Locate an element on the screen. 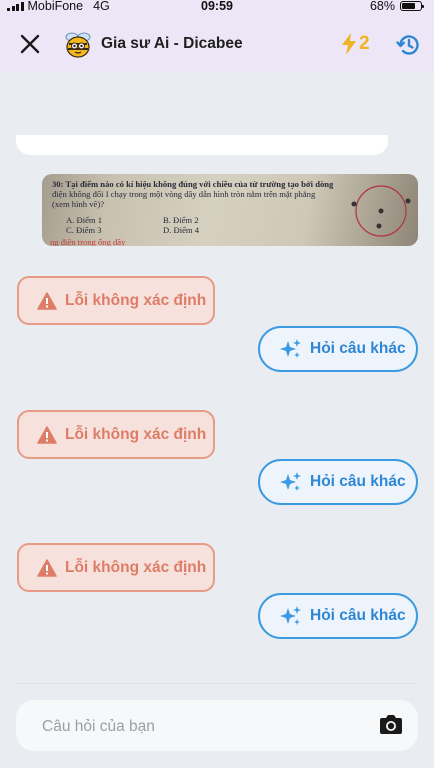  option-c: C. Điểm 3 is located at coordinates (84, 230).